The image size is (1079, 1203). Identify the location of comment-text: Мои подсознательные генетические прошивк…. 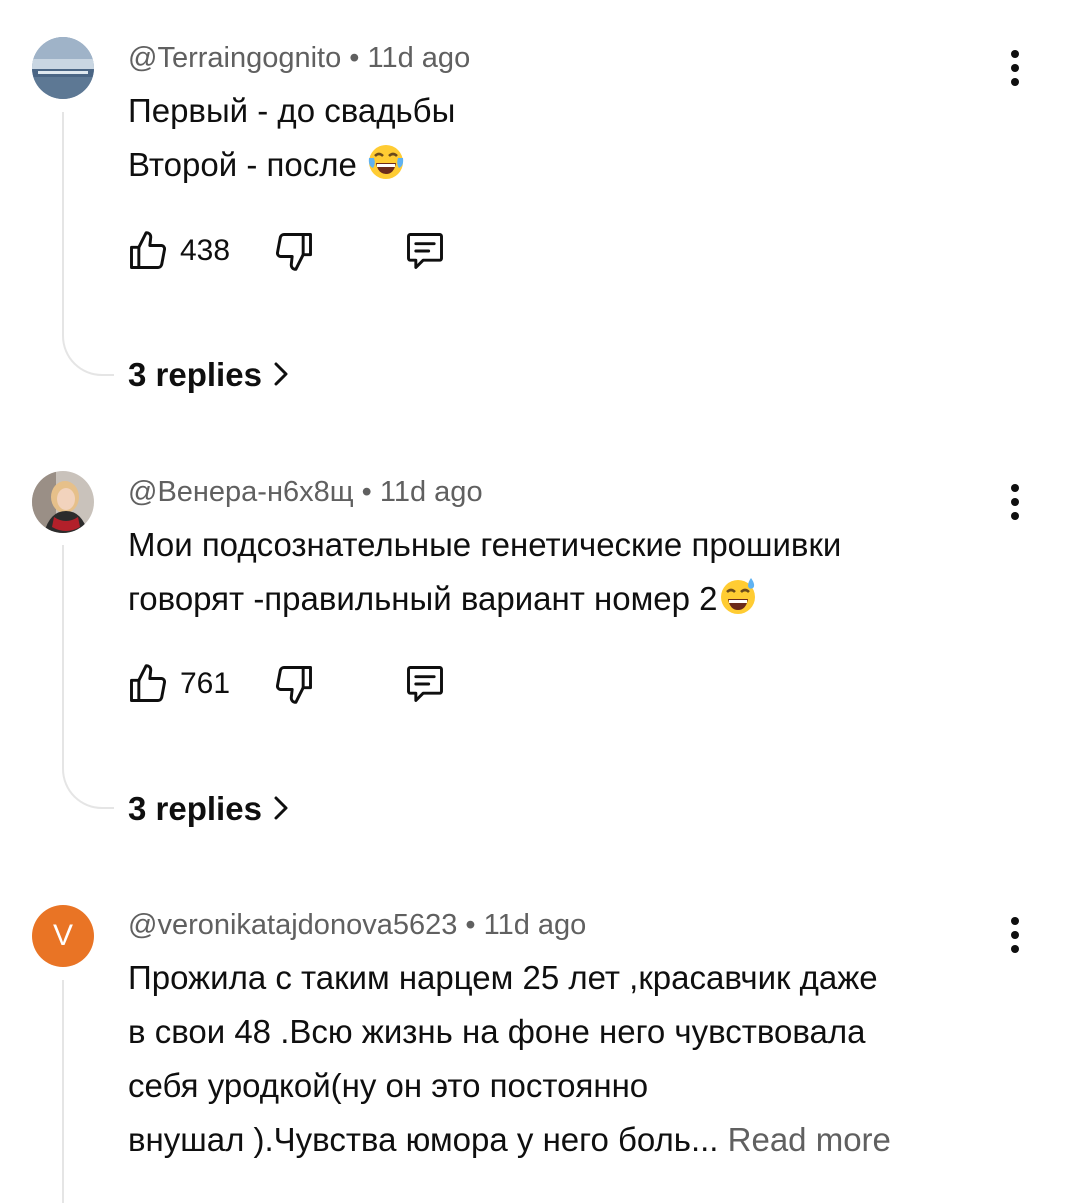
(485, 571).